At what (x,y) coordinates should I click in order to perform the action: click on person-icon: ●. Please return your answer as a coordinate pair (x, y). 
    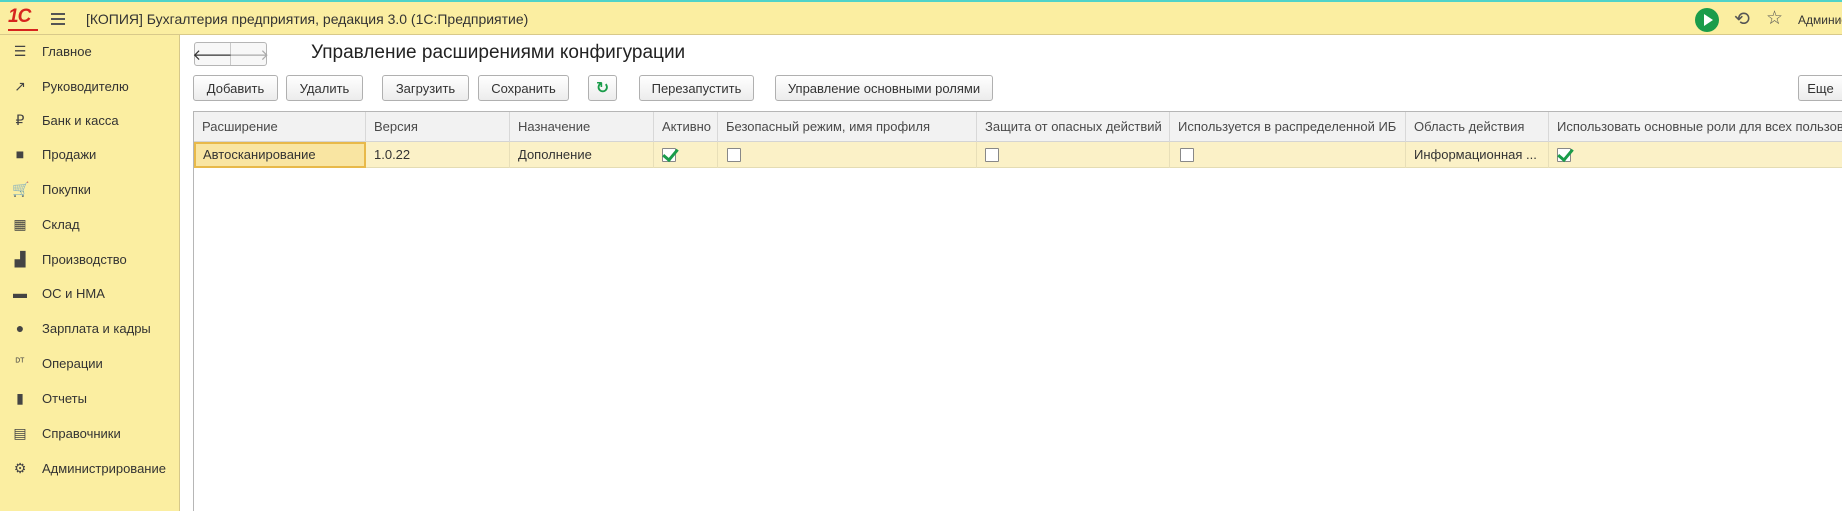
    Looking at the image, I should click on (20, 328).